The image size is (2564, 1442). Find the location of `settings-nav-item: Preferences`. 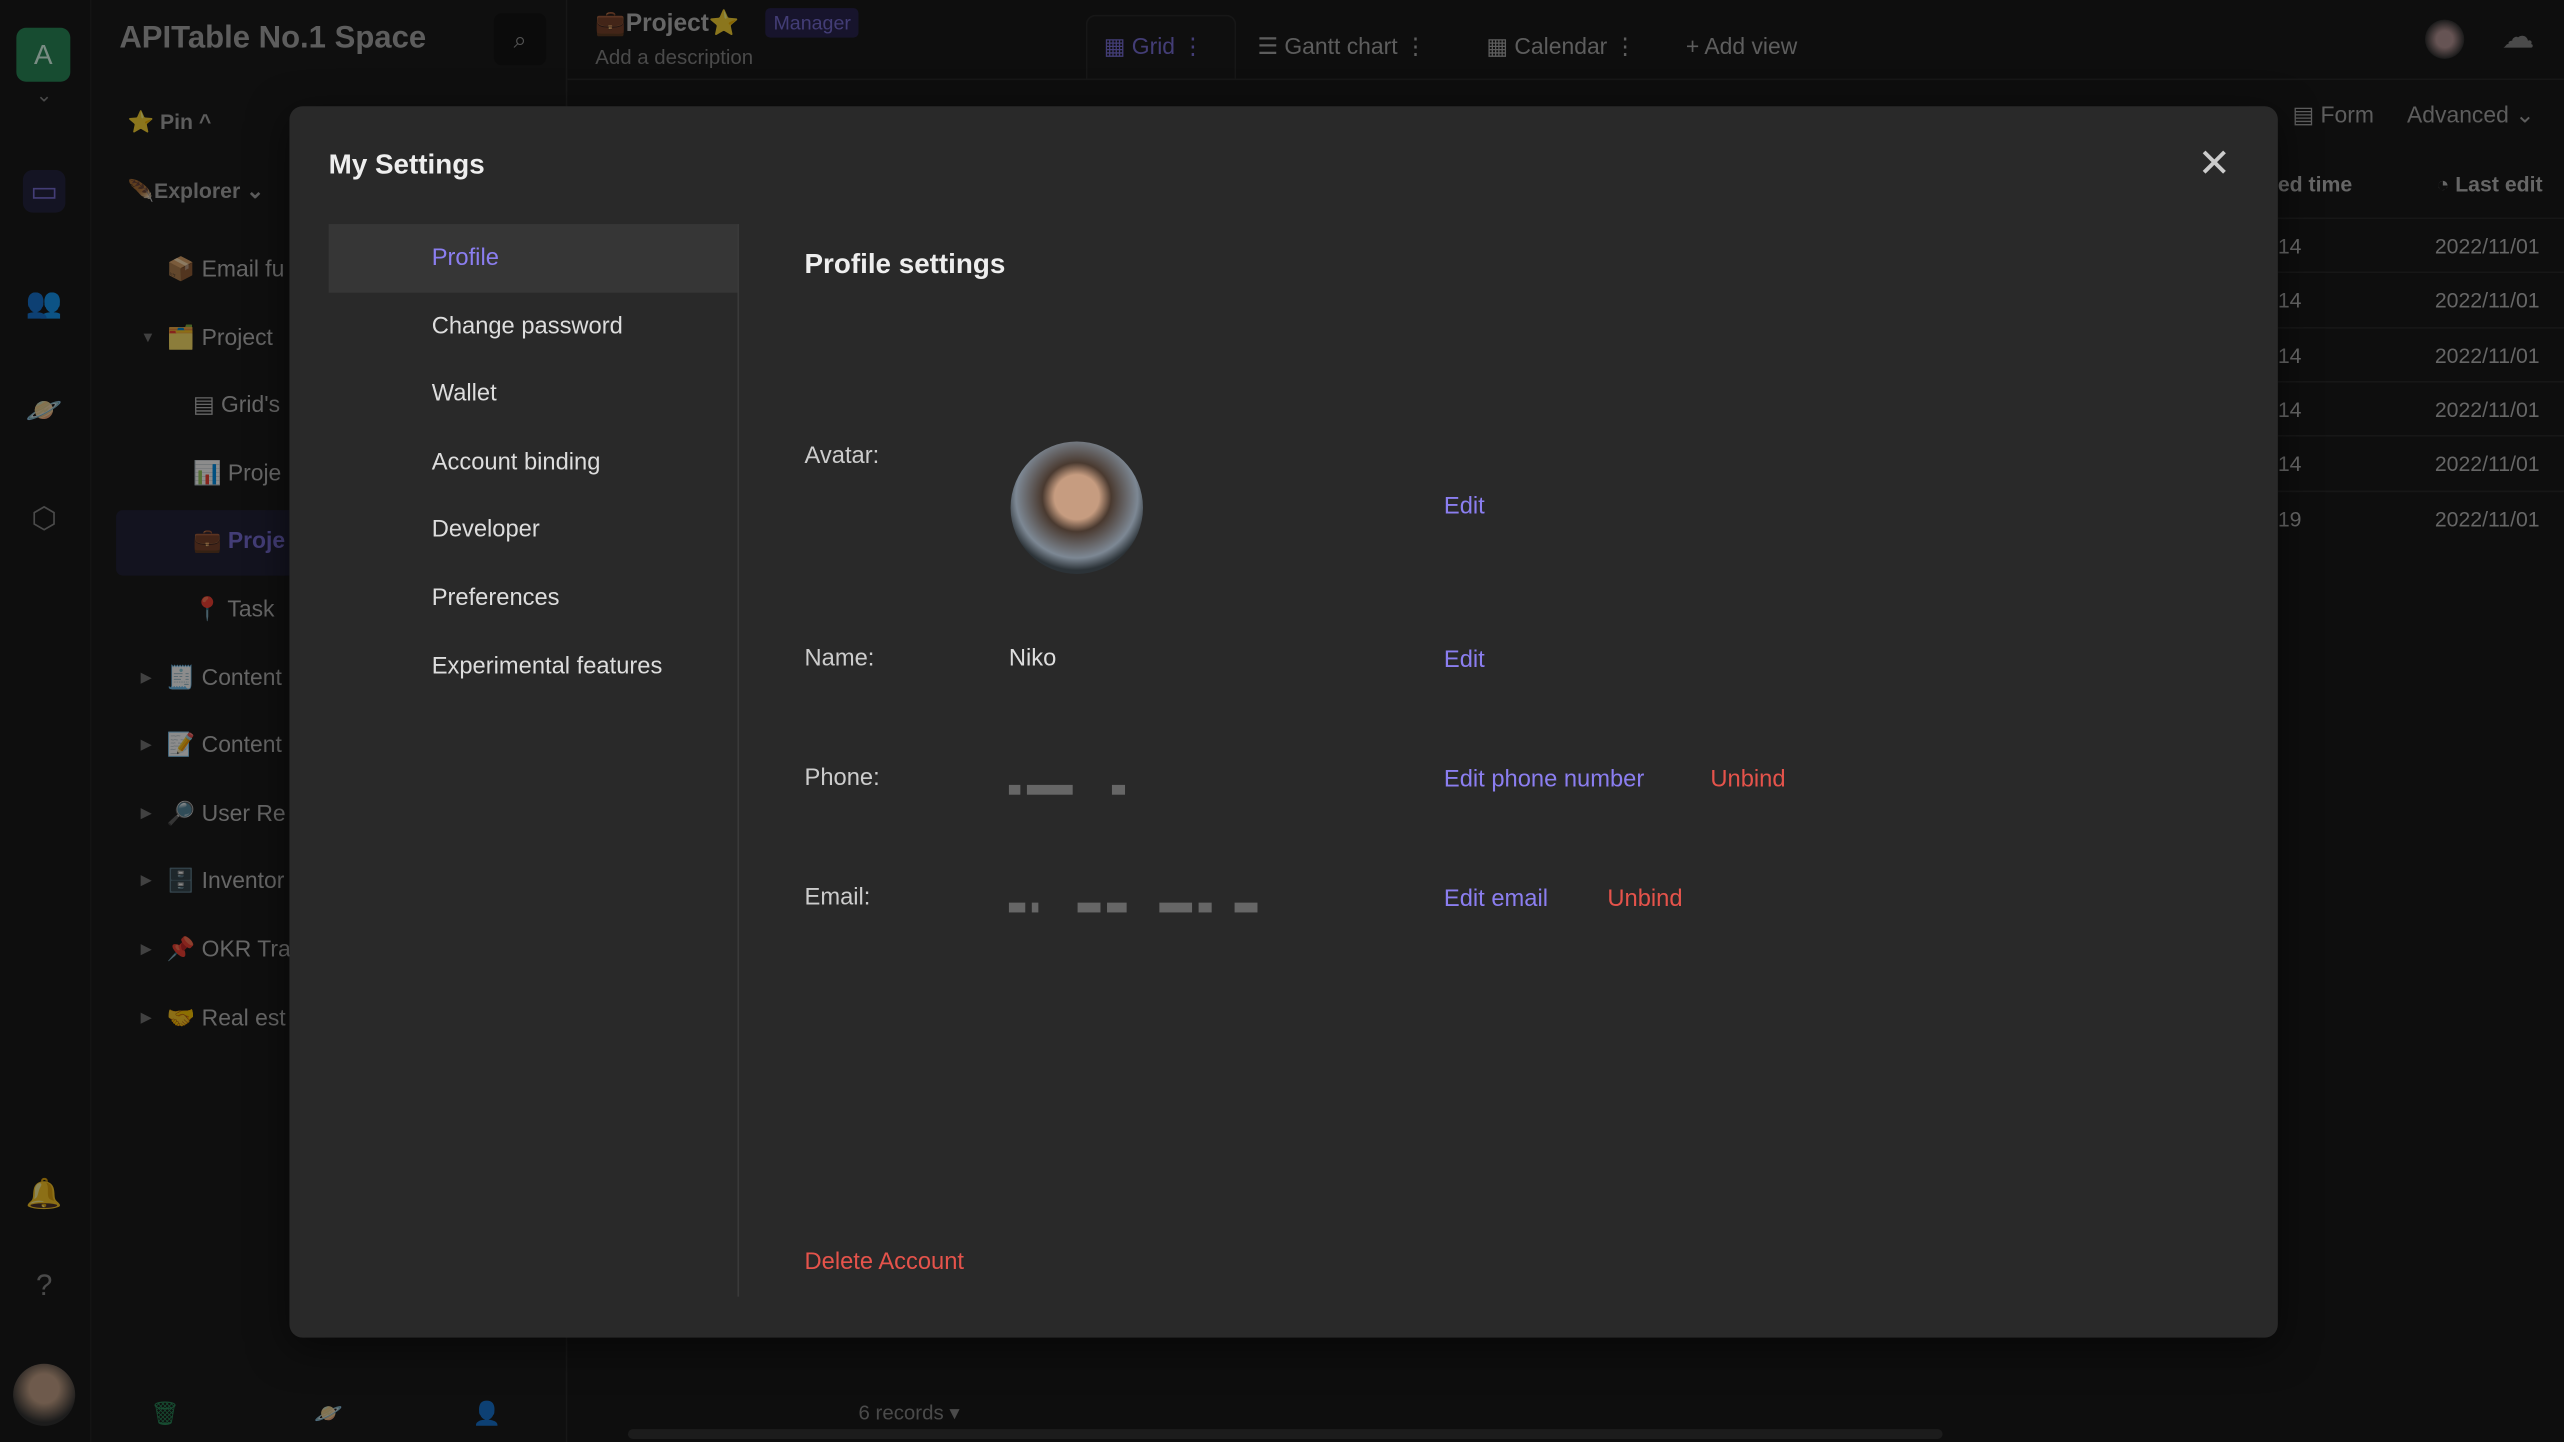

settings-nav-item: Preferences is located at coordinates (533, 598).